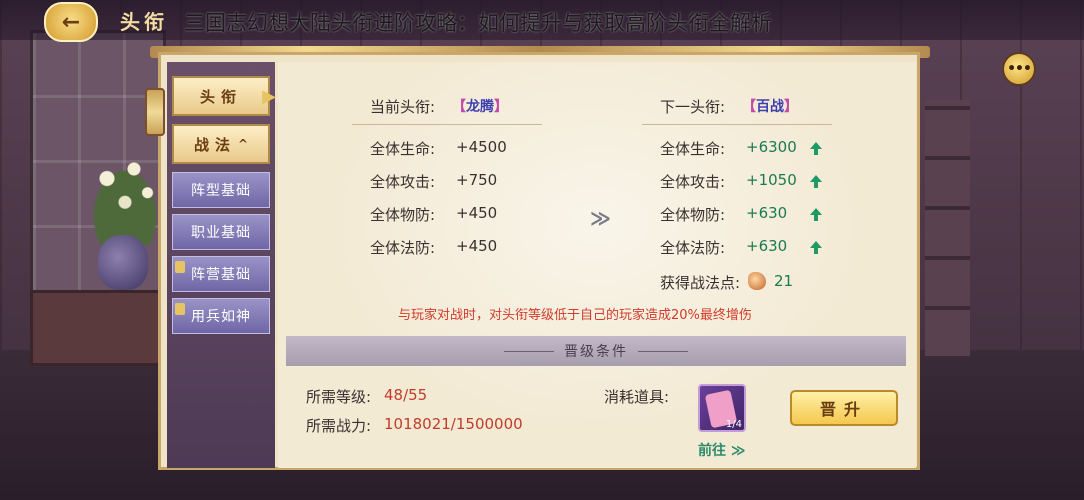 This screenshot has height=500, width=1084. What do you see at coordinates (125, 197) in the screenshot?
I see `background-flowers` at bounding box center [125, 197].